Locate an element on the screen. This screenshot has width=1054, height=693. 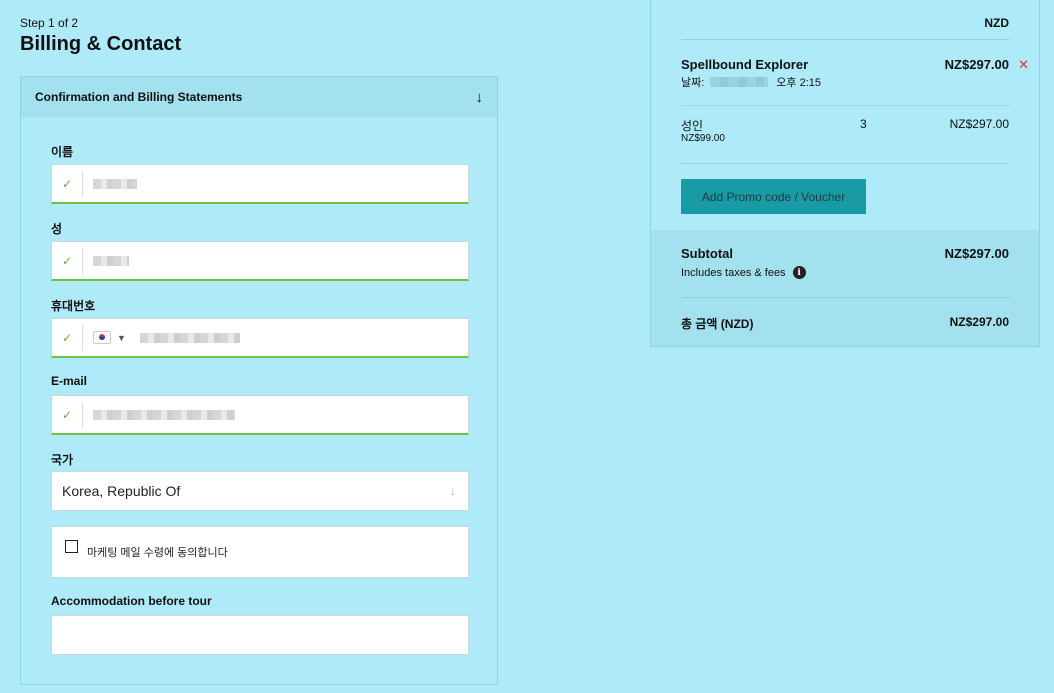
info-icon: i is located at coordinates (799, 272).